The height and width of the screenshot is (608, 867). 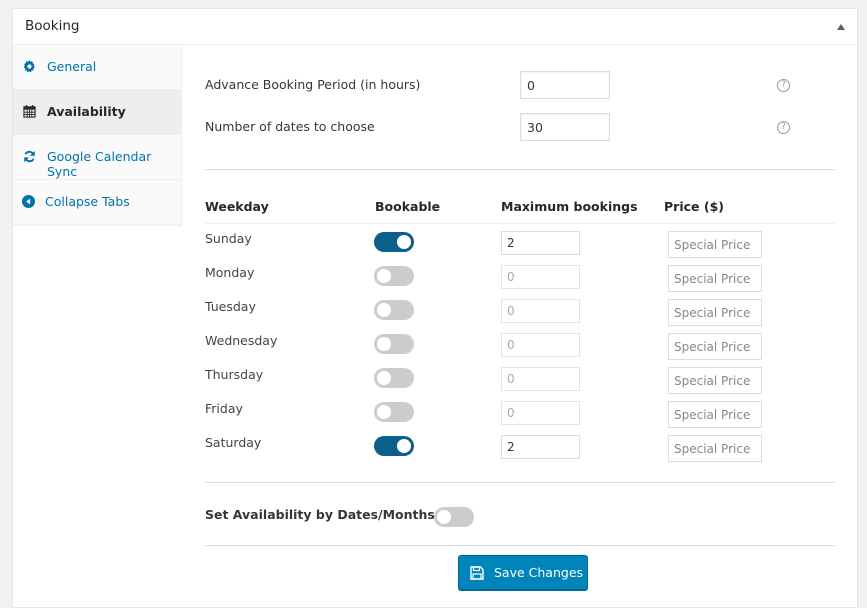 I want to click on header-bookable: Bookable, so click(x=408, y=206).